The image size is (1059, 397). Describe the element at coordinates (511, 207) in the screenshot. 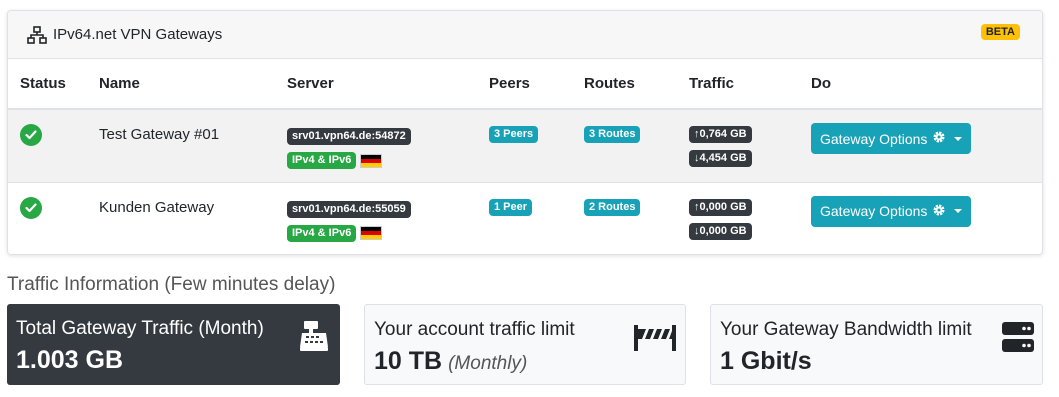

I see `peers-badge: 1 Peer` at that location.